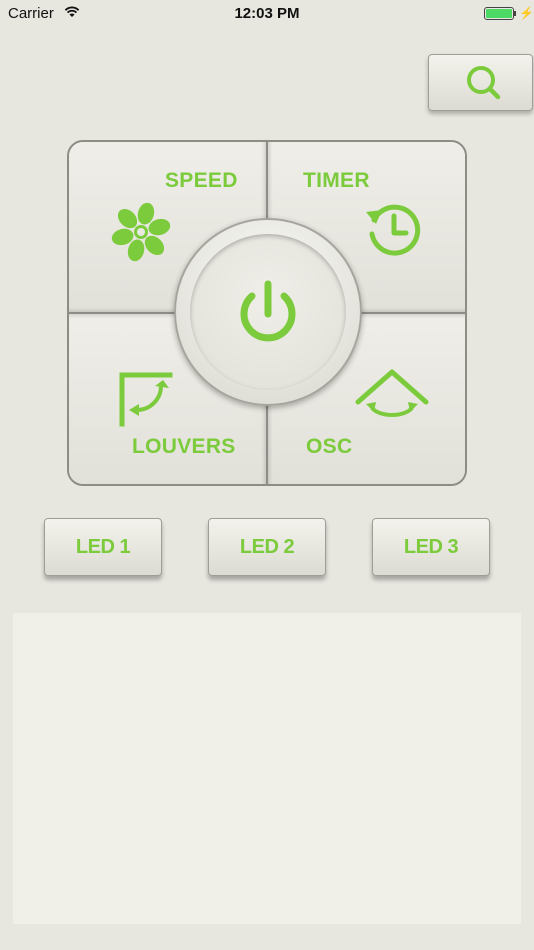  I want to click on louvers-icon, so click(146, 399).